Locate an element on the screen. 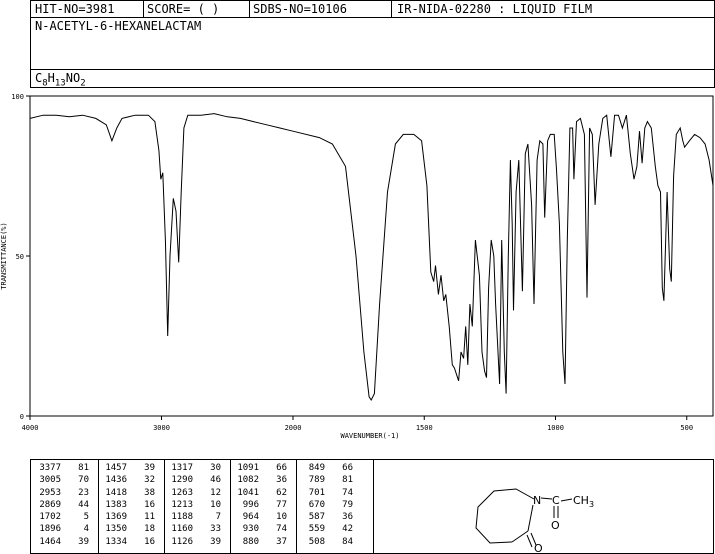  peak-row: 1263 12 is located at coordinates (197, 493).